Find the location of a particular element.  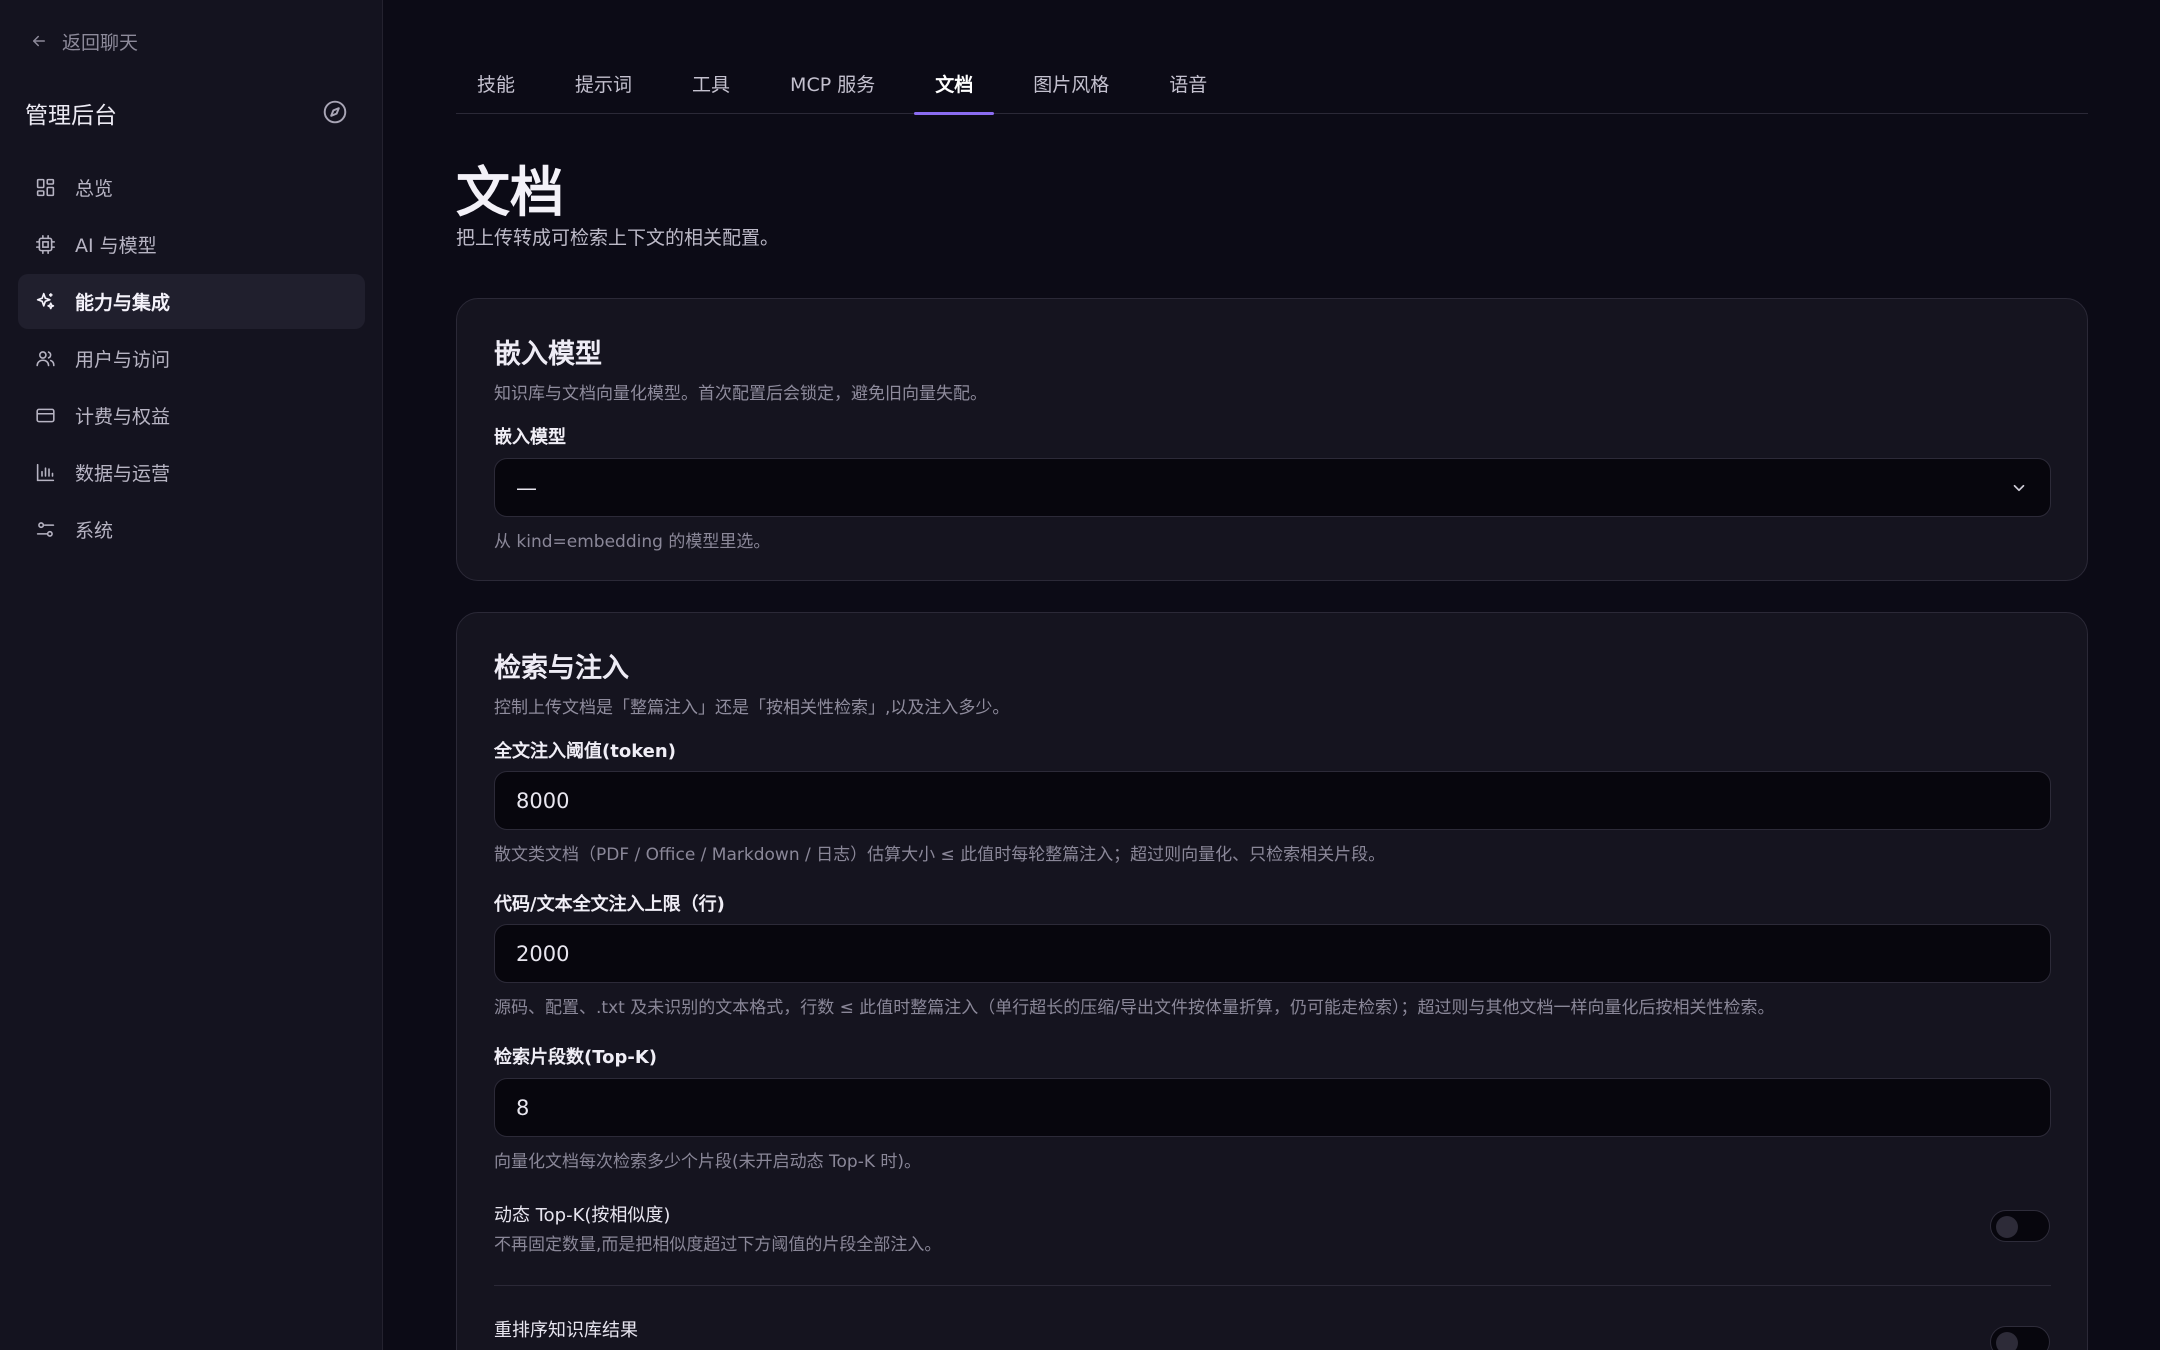

sidebar-item-overview: 总览 is located at coordinates (191, 187).